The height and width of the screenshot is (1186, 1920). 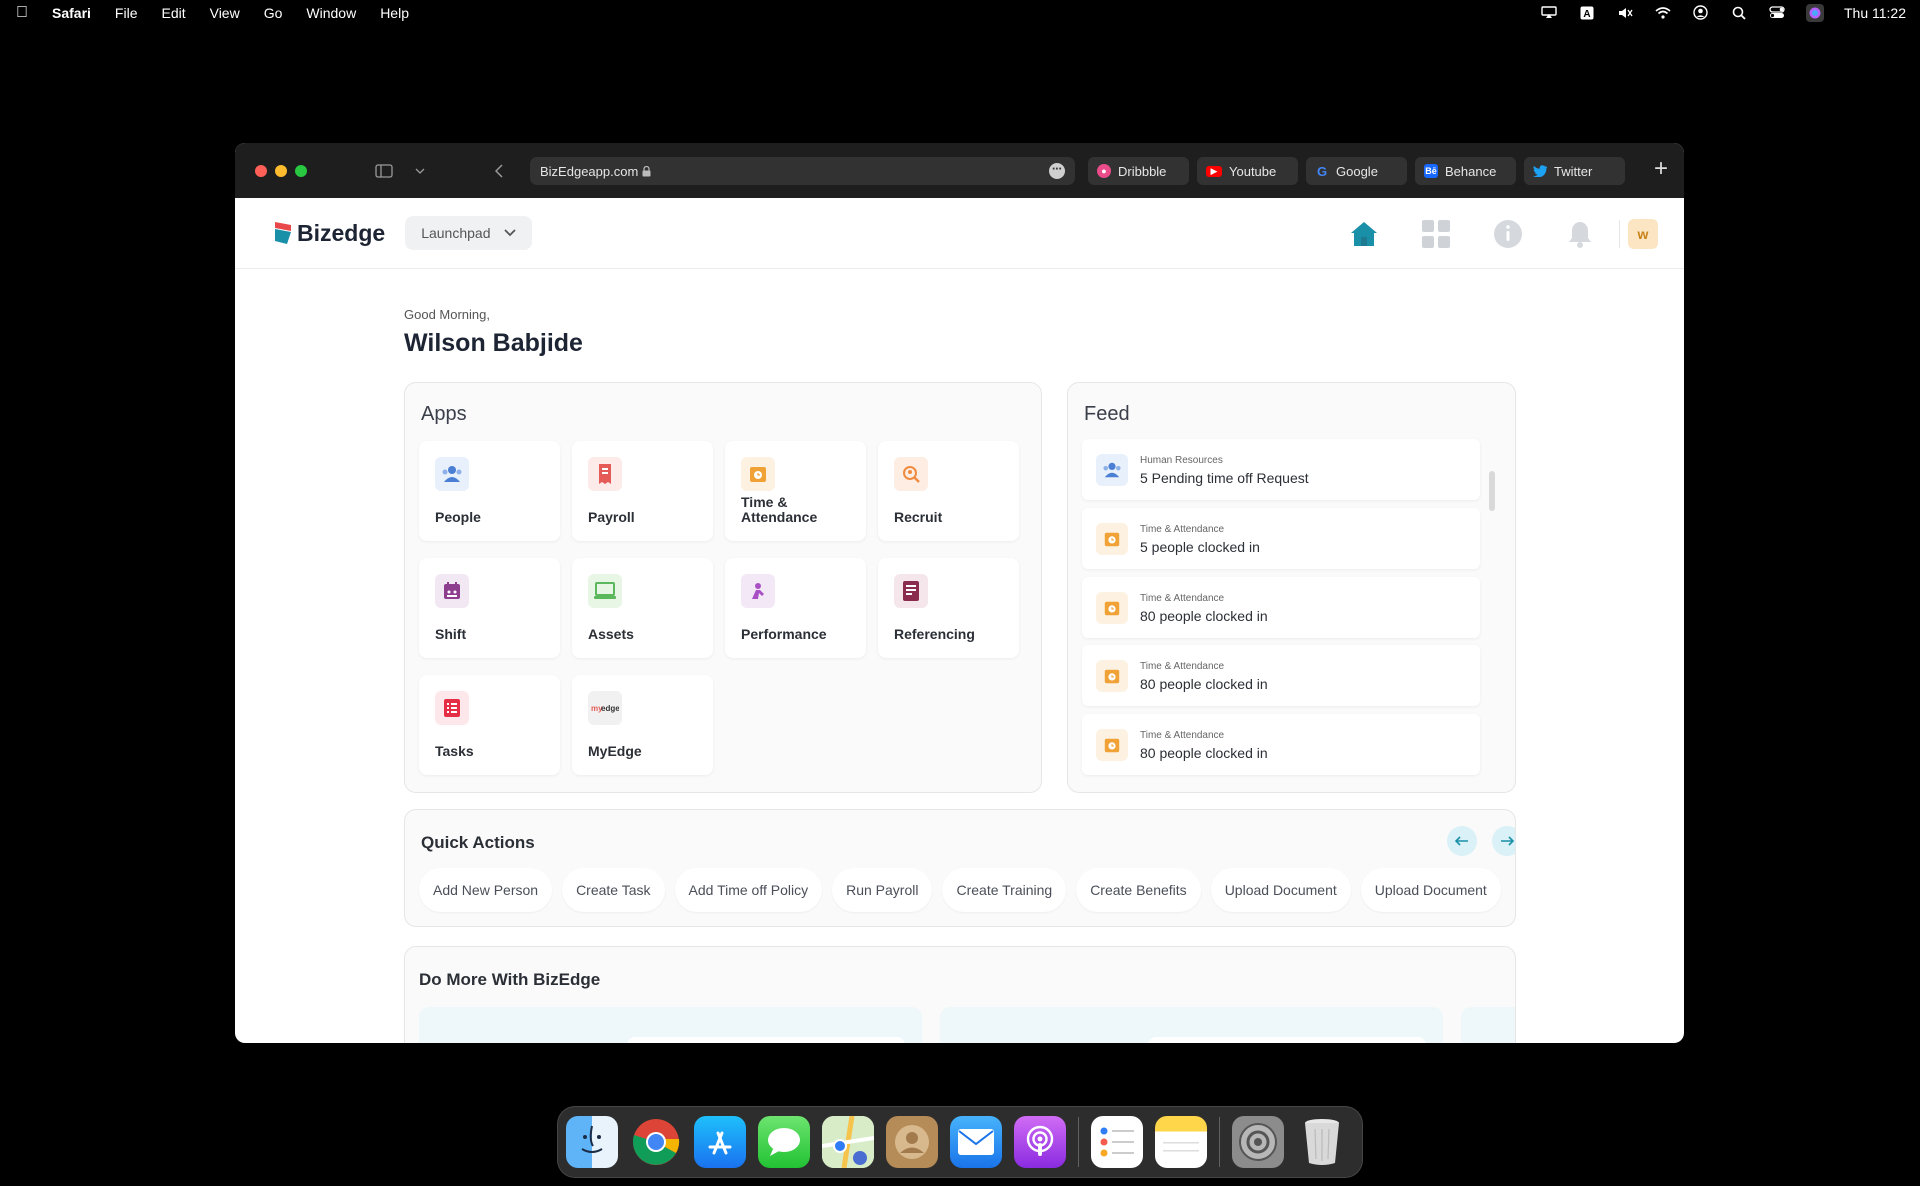 I want to click on address-bar: BizEdgeapp.com ⋯, so click(x=802, y=171).